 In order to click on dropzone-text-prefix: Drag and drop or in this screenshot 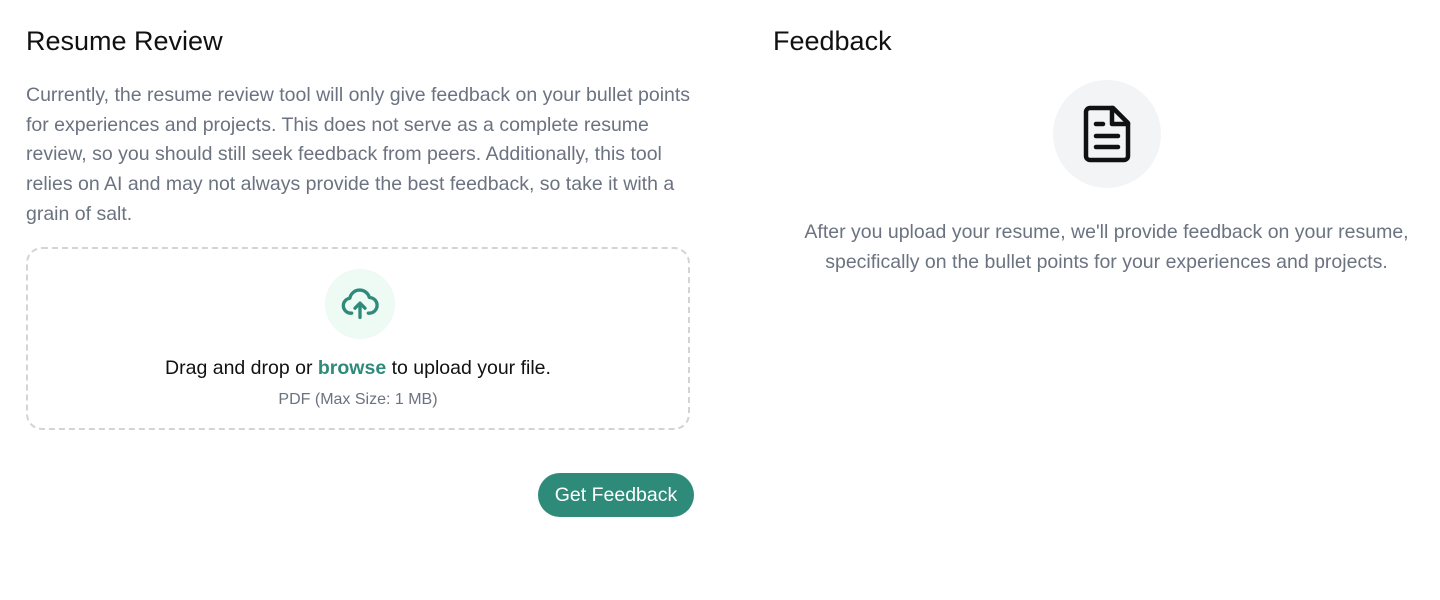, I will do `click(241, 368)`.